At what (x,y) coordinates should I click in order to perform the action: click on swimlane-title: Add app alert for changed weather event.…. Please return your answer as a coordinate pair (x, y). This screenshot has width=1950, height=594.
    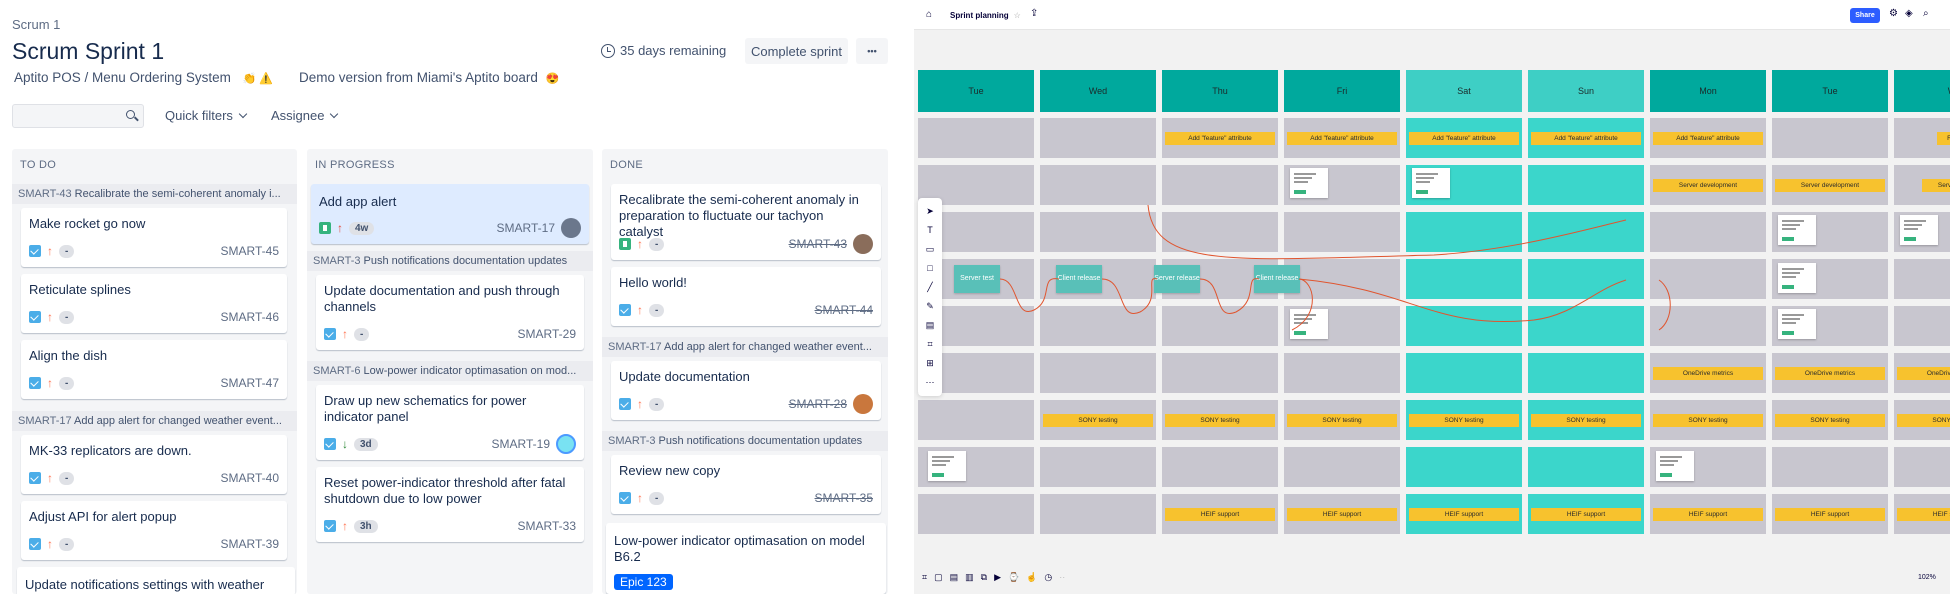
    Looking at the image, I should click on (768, 347).